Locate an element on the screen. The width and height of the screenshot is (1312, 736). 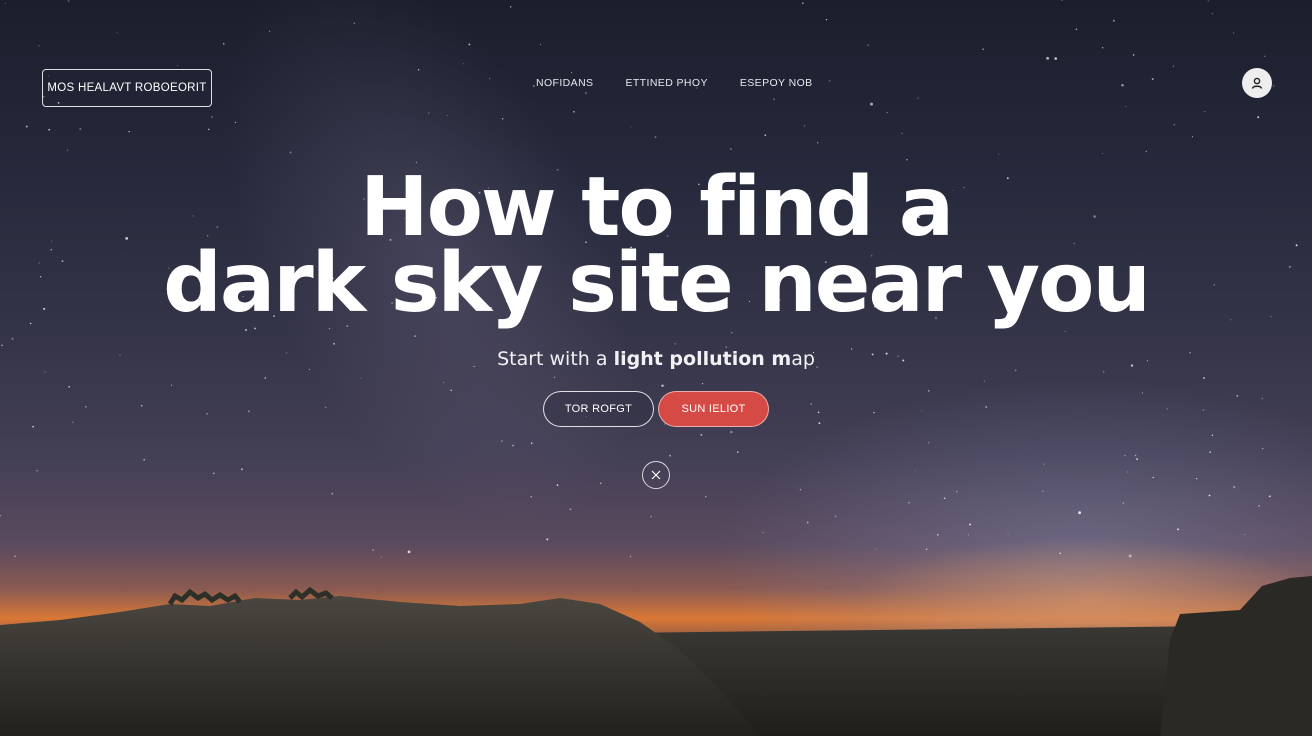
nav-link-1: NOFIDANS is located at coordinates (564, 83).